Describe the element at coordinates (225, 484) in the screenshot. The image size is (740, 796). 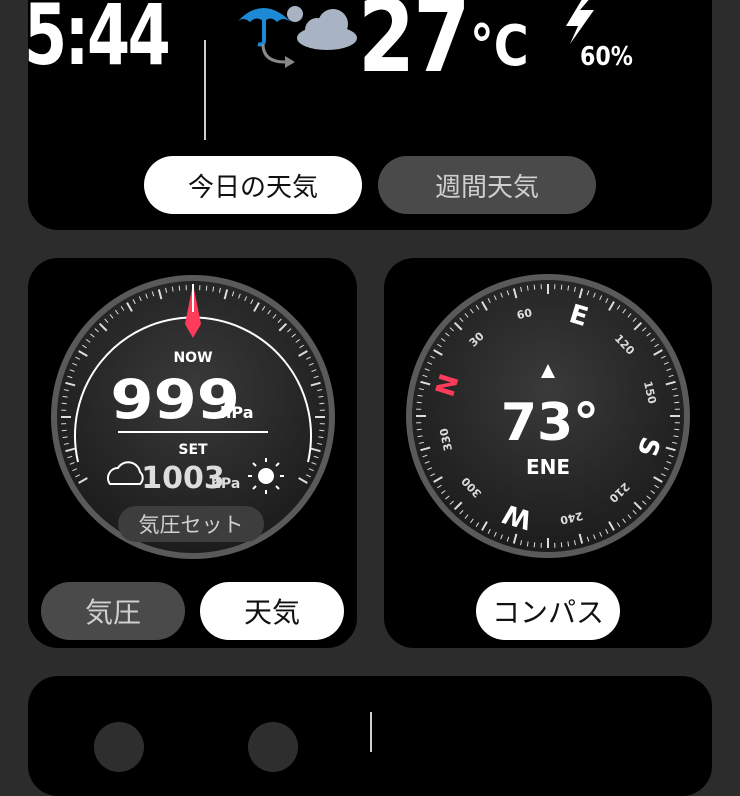
I see `set-pressure-unit: hPa` at that location.